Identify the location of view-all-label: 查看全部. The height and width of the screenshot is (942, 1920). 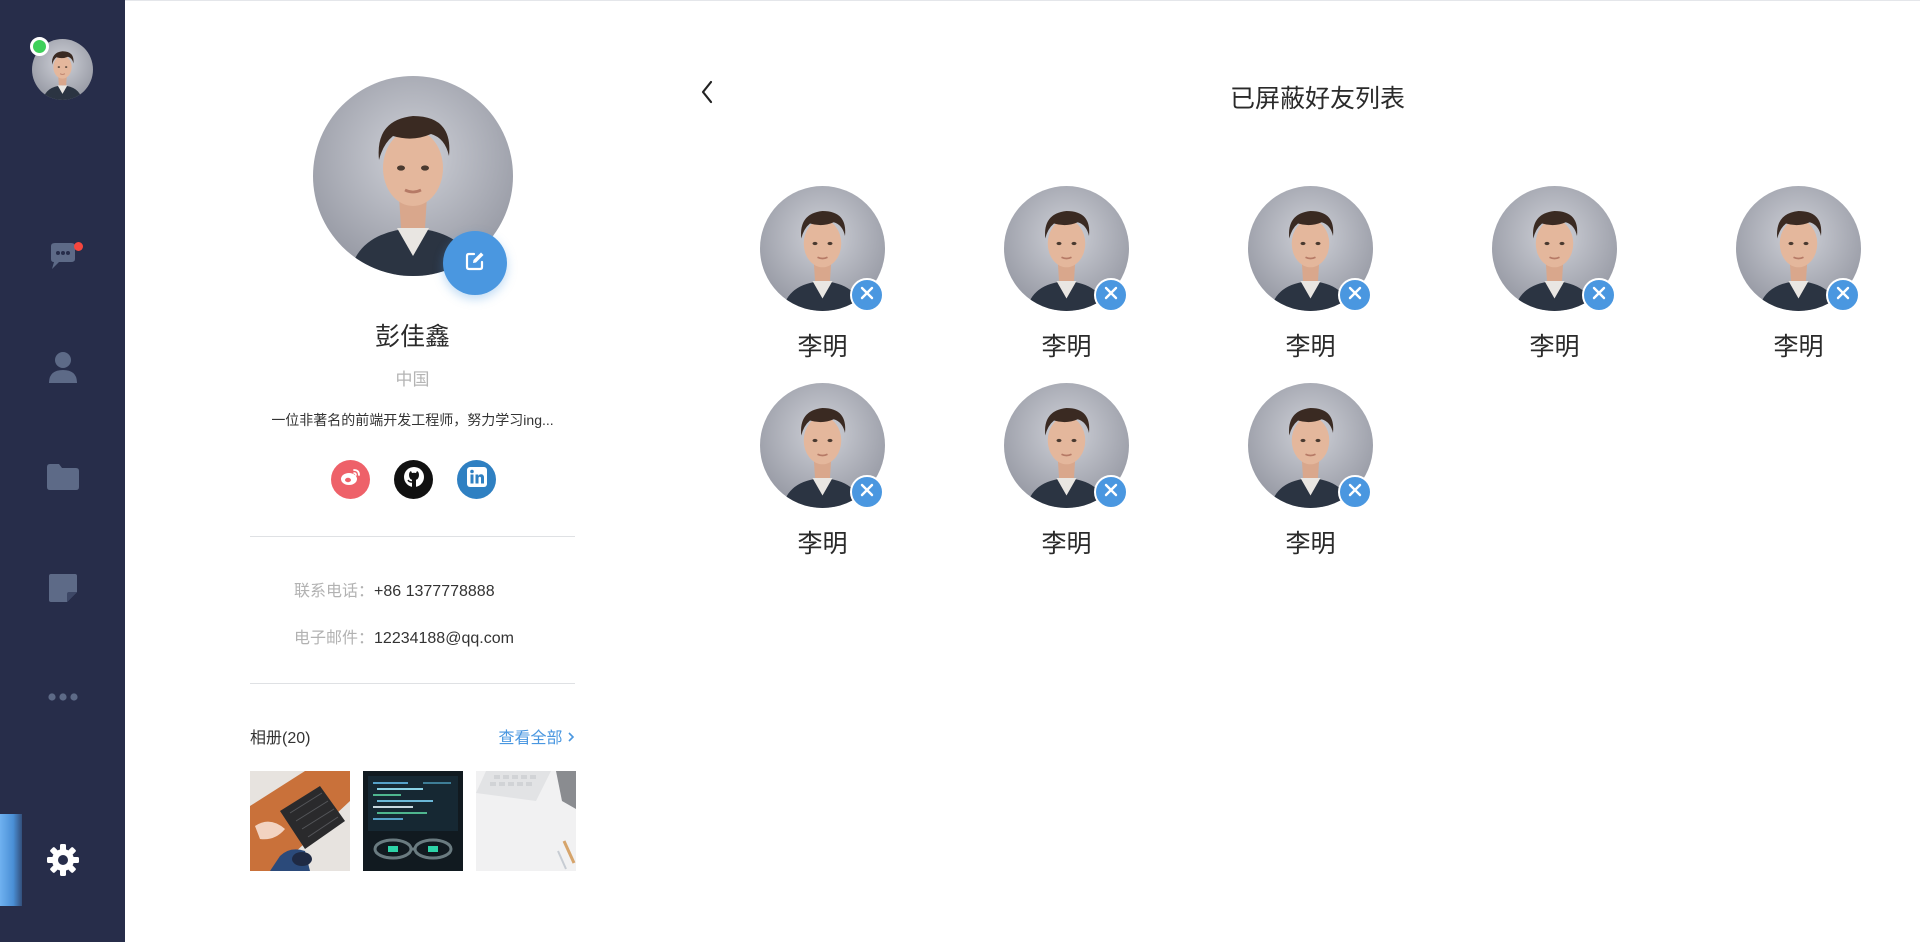
(530, 738).